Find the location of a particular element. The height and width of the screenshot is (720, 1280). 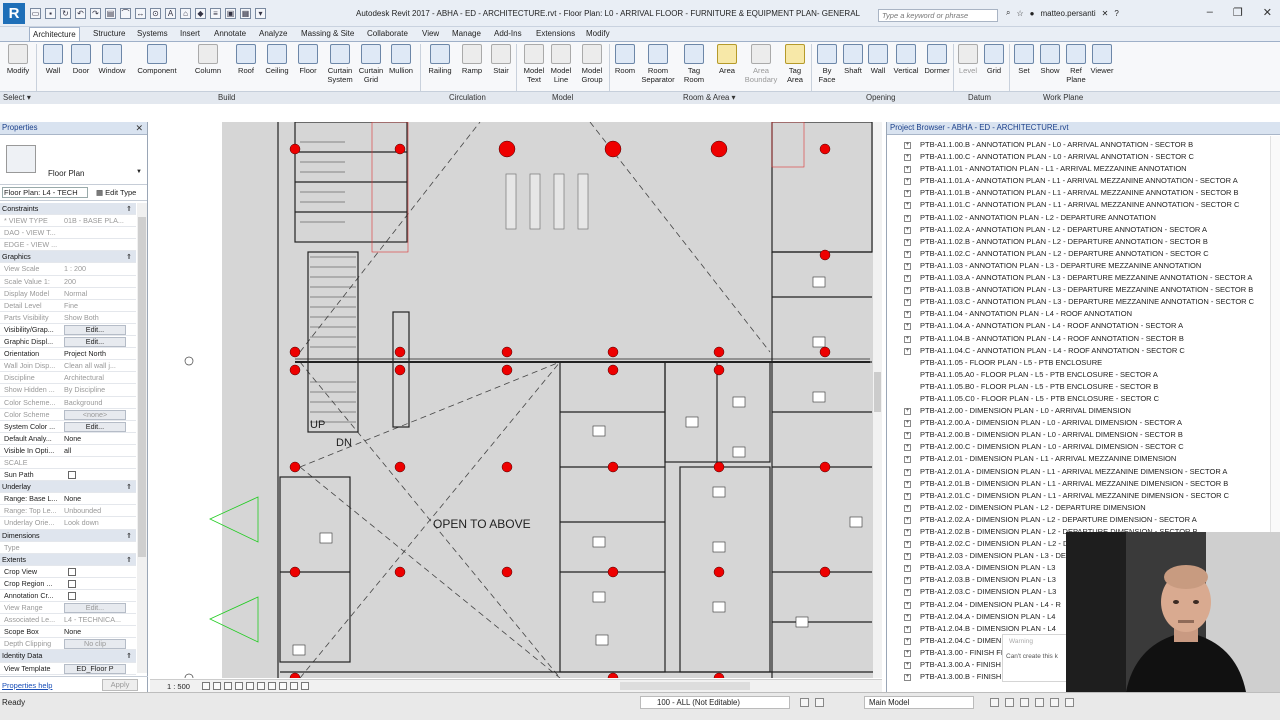

property-section: Identity Data ⇑ is located at coordinates (68, 656).